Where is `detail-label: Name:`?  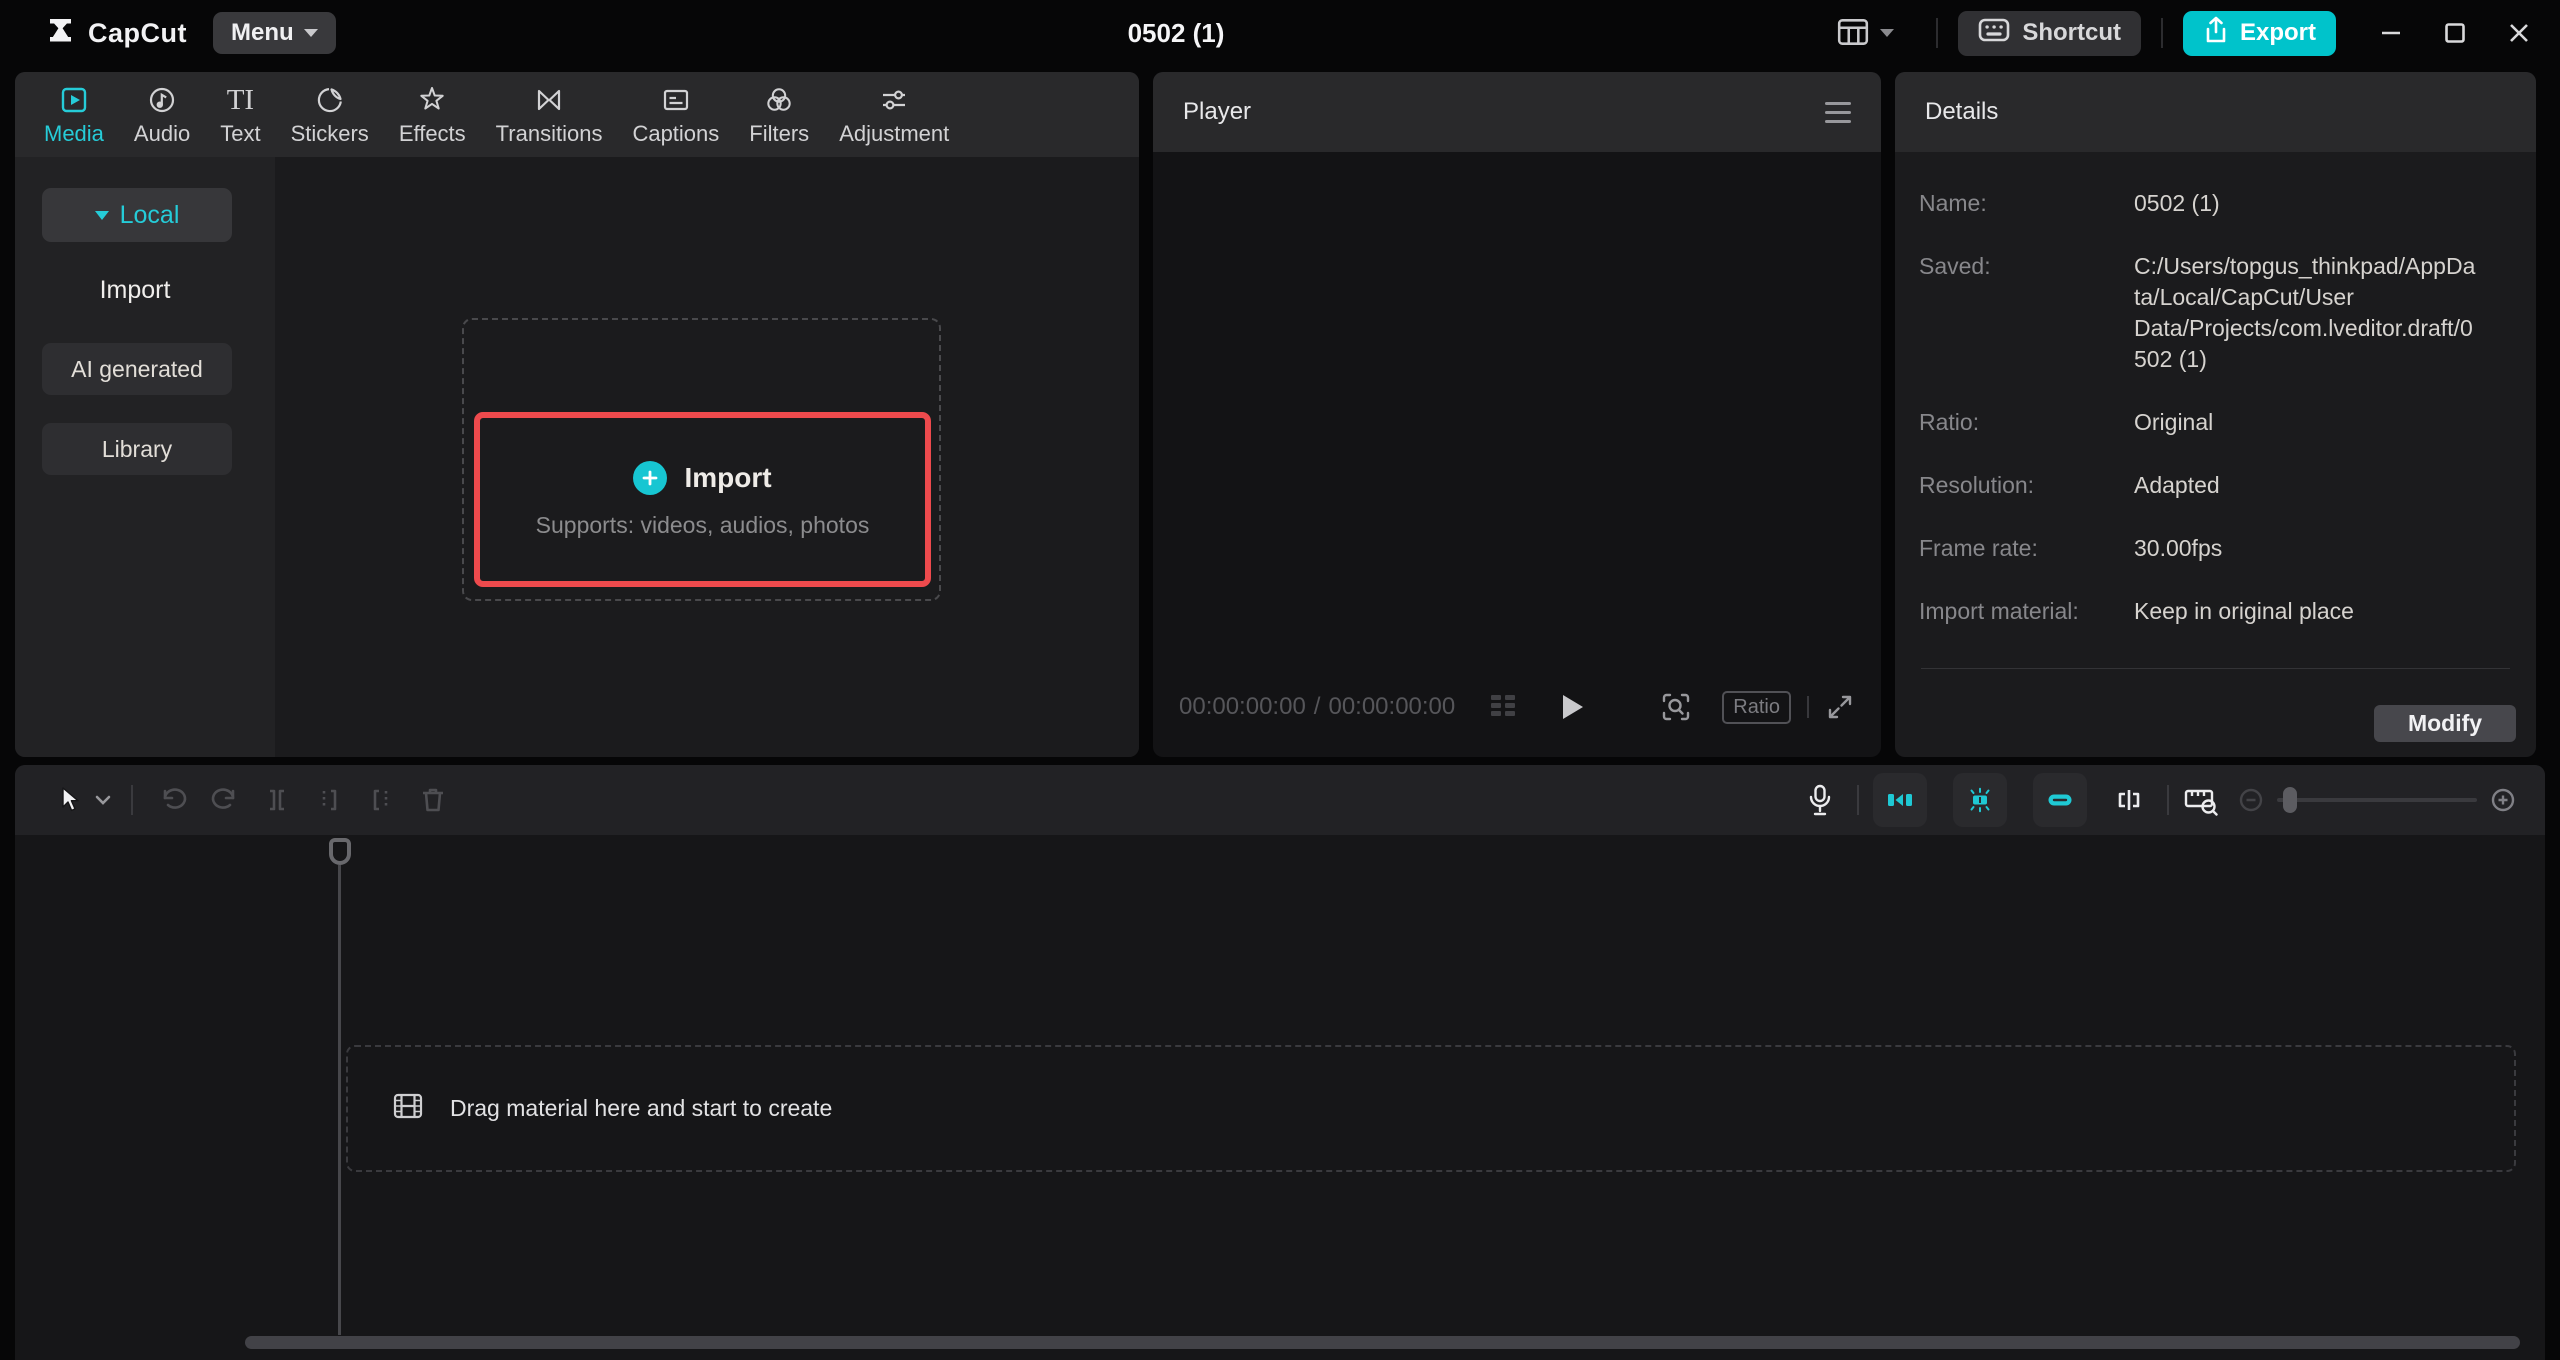 detail-label: Name: is located at coordinates (1953, 203).